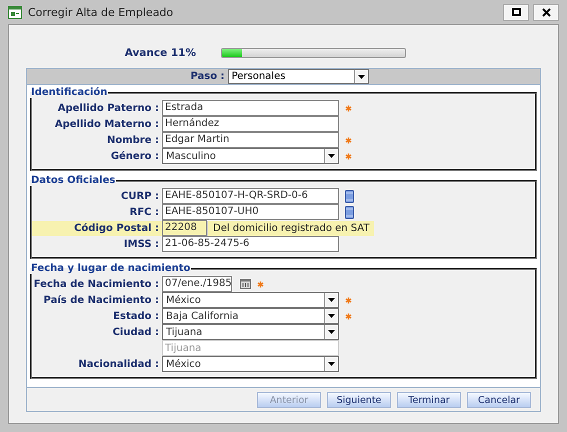 This screenshot has height=432, width=567. I want to click on text-field: 21-06-85-2475-6, so click(250, 244).